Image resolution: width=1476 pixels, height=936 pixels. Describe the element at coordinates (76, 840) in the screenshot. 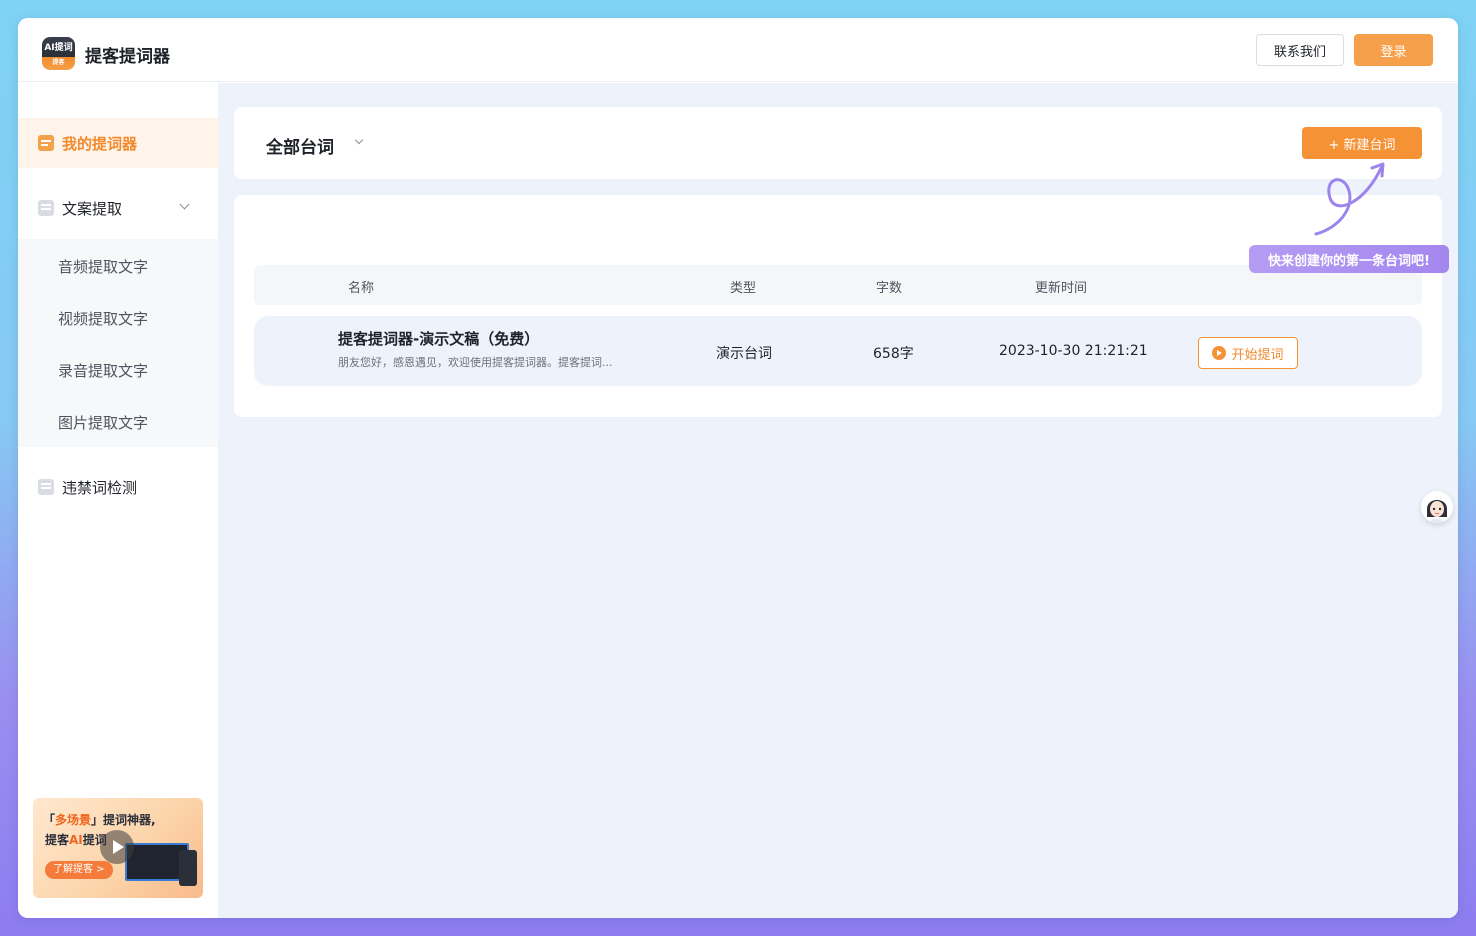

I see `promo-subheadline: 提客AI提词` at that location.